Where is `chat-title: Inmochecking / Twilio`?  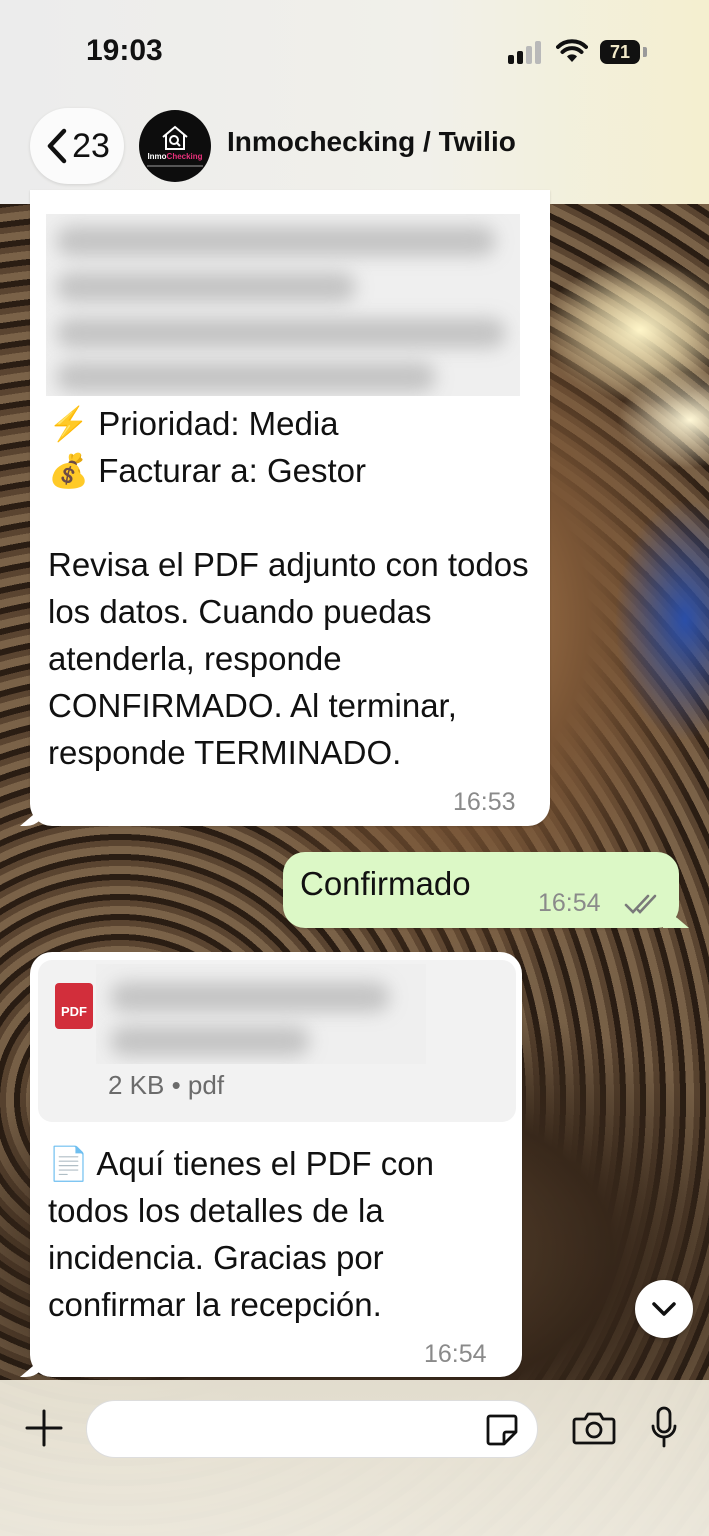
chat-title: Inmochecking / Twilio is located at coordinates (371, 142).